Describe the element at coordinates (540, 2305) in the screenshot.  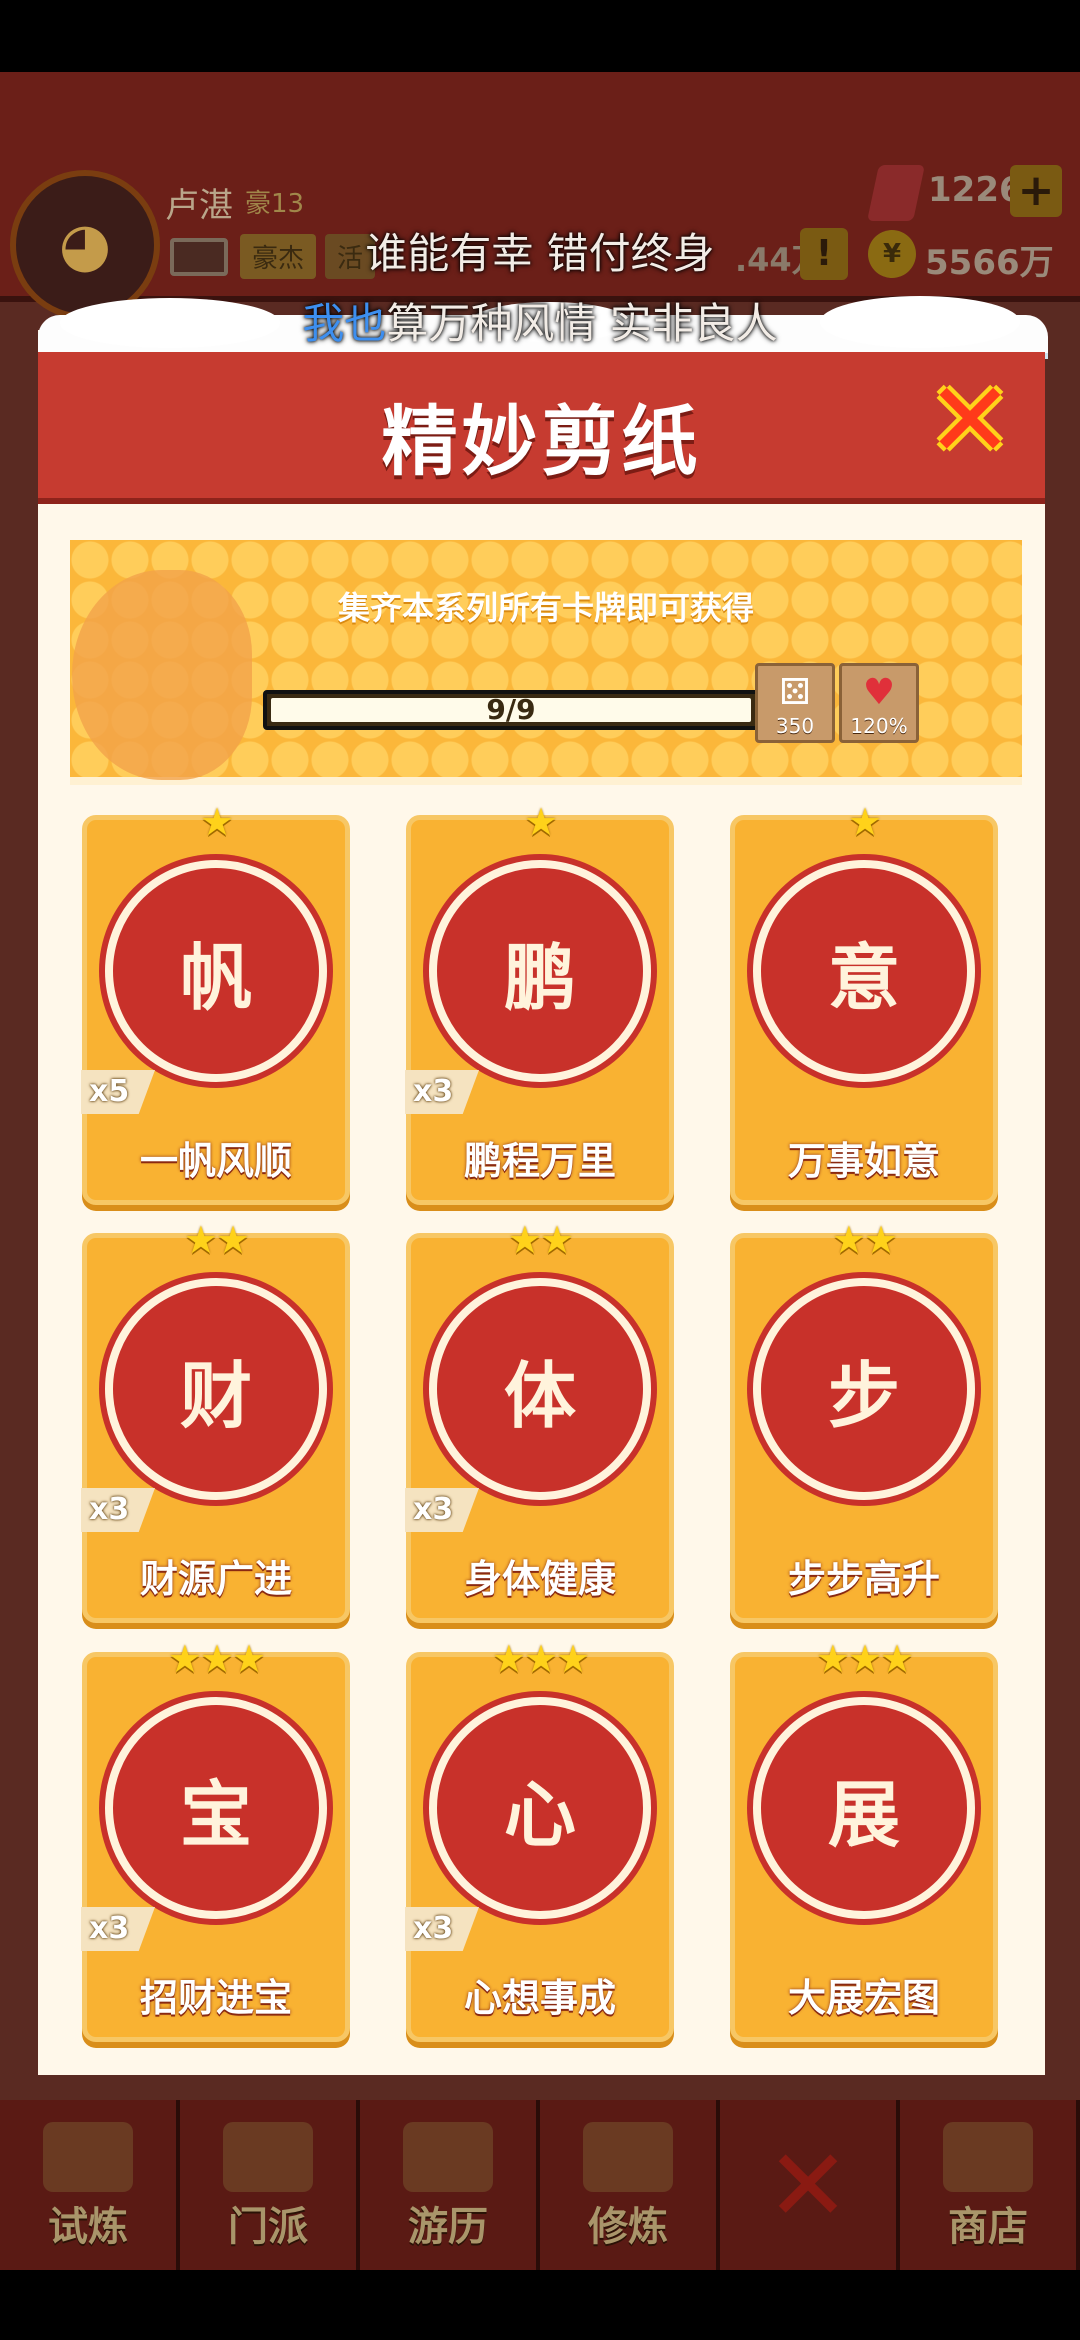
I see `system-nav-bar` at that location.